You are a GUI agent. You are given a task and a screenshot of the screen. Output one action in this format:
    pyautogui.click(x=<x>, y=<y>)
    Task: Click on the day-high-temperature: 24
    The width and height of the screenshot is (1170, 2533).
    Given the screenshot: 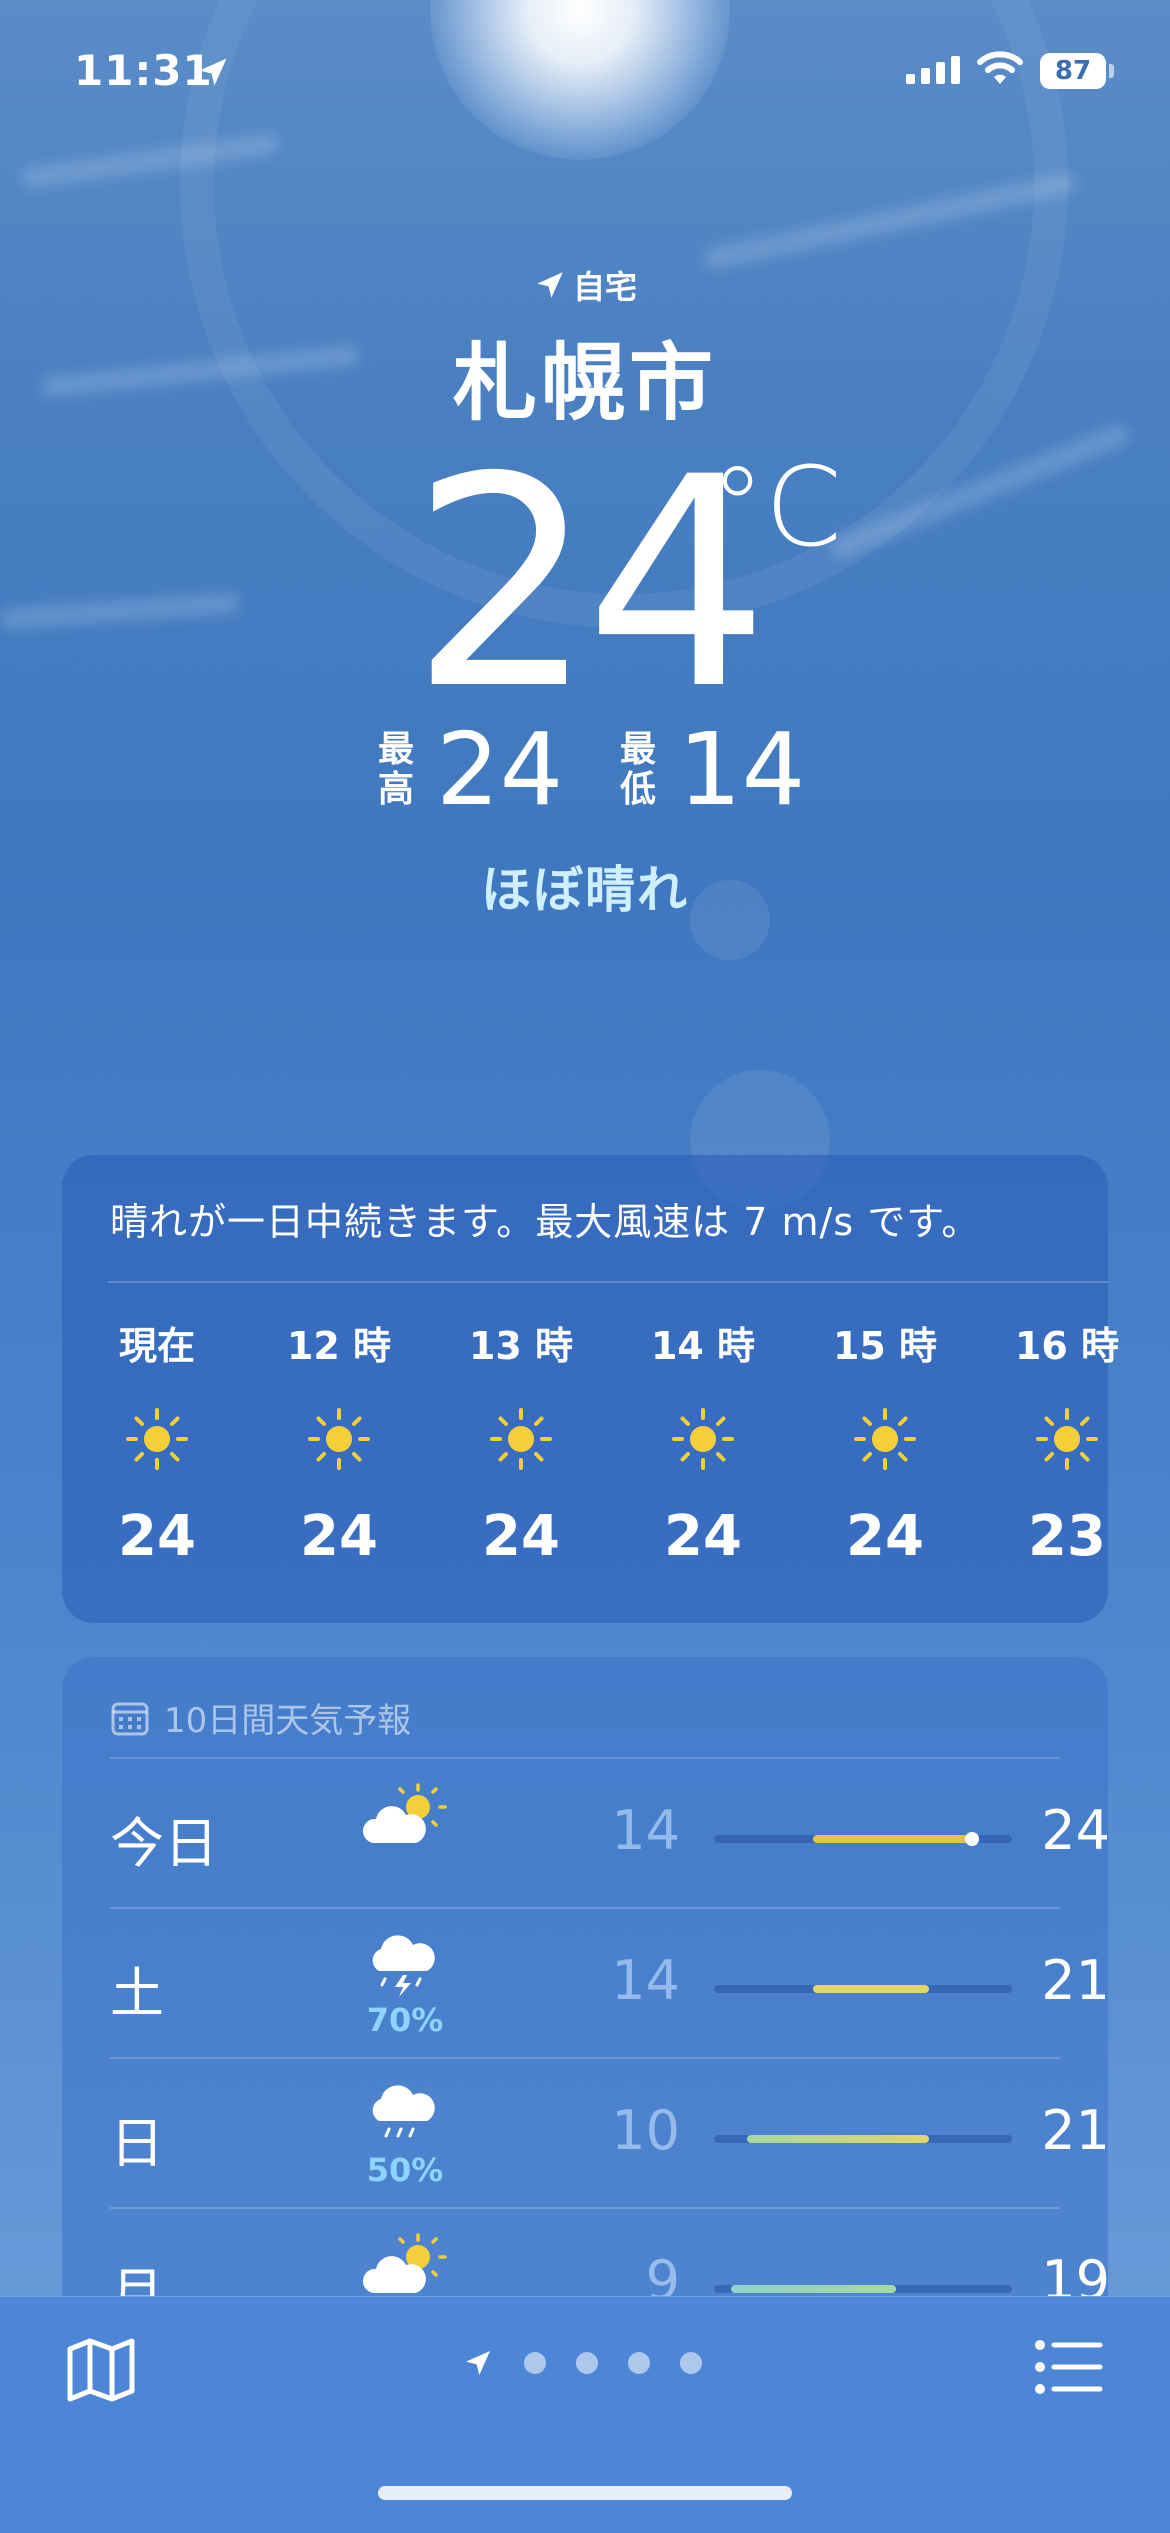 What is the action you would take?
    pyautogui.click(x=1074, y=1830)
    